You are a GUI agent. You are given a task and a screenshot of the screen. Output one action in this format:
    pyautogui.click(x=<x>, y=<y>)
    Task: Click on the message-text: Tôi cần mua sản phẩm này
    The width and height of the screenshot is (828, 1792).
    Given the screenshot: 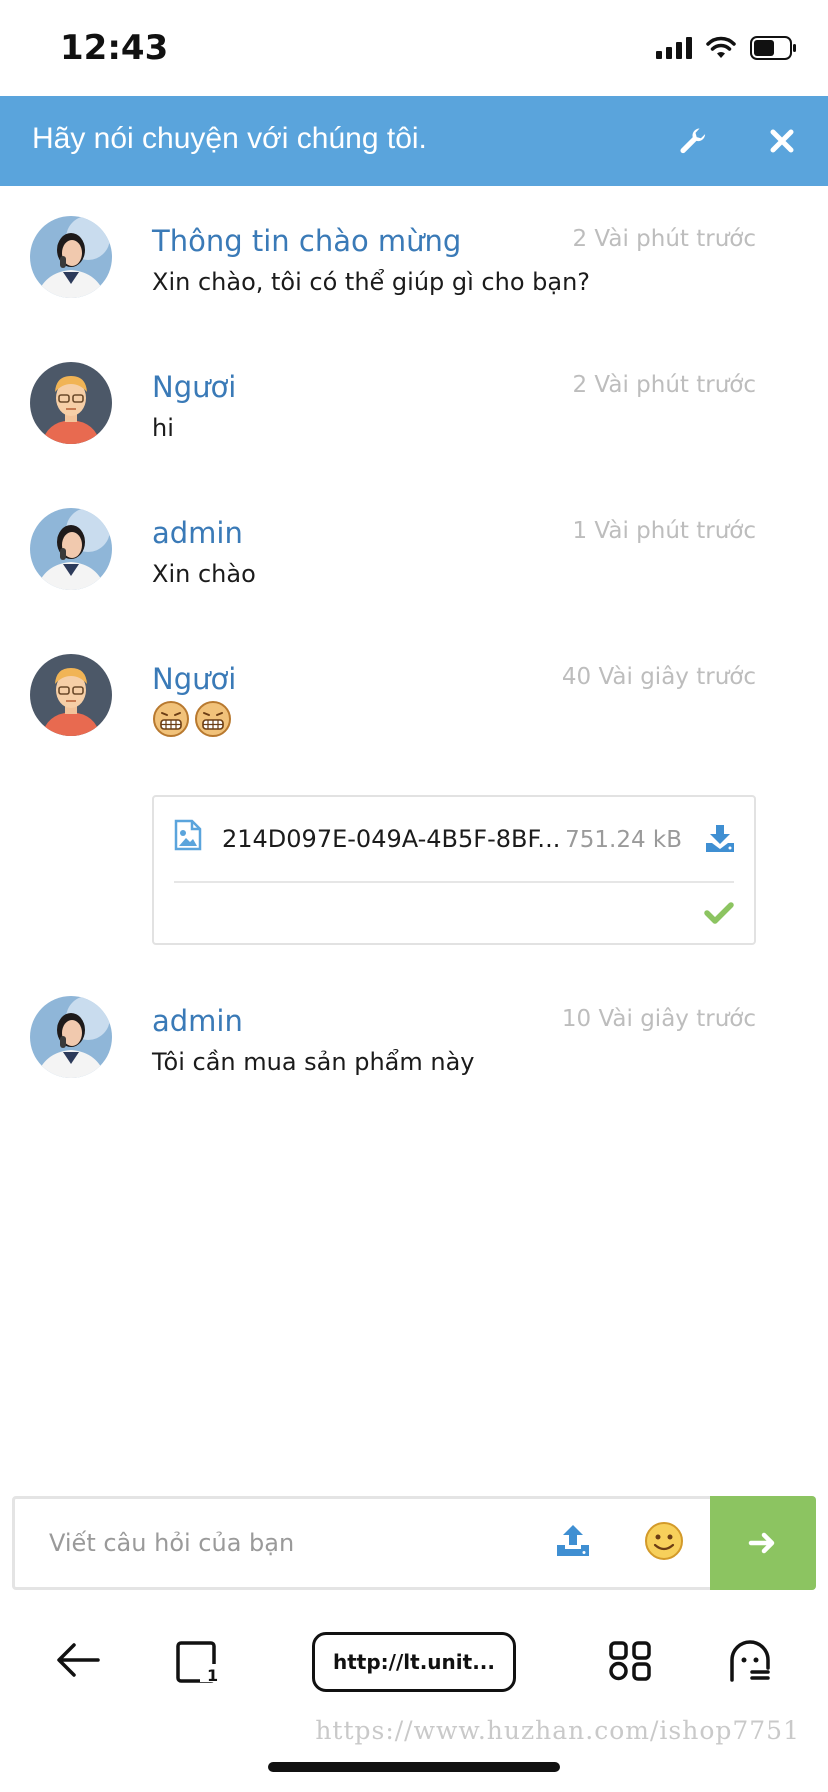 What is the action you would take?
    pyautogui.click(x=313, y=1062)
    